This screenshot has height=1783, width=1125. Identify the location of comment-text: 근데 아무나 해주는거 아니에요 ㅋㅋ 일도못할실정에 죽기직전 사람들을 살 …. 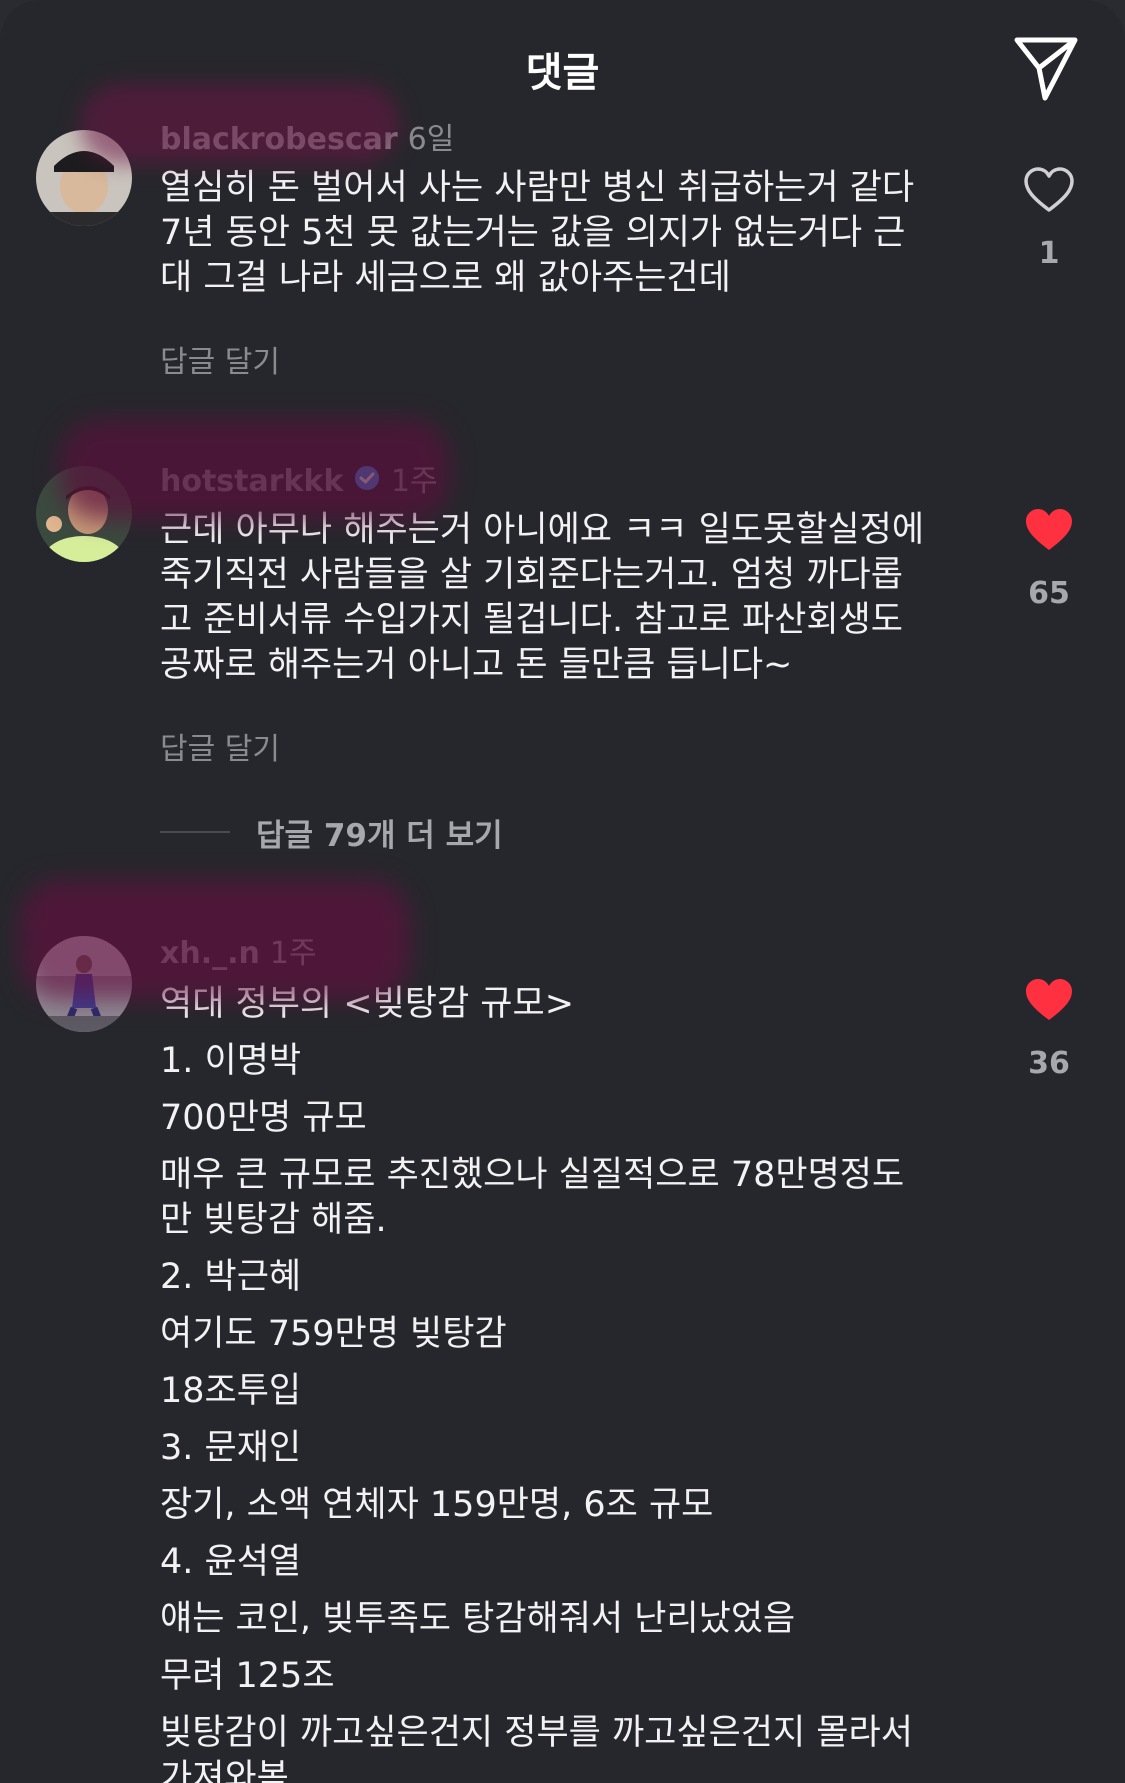
(542, 597).